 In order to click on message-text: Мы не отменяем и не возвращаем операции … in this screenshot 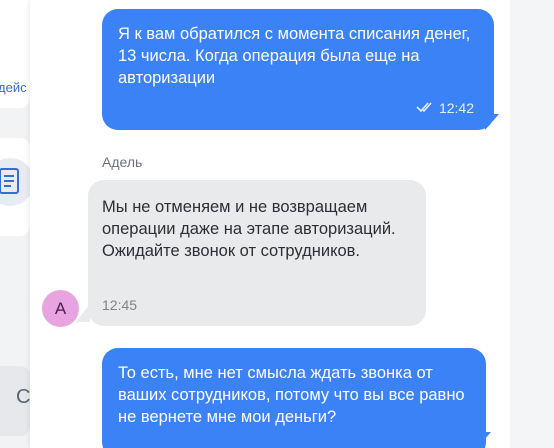, I will do `click(249, 229)`.